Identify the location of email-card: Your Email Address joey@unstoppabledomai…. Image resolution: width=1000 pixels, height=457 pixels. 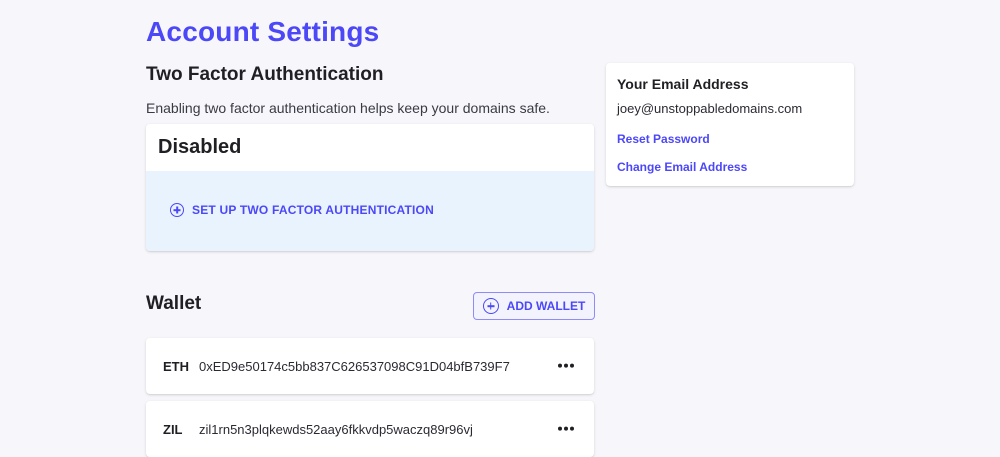
(730, 124).